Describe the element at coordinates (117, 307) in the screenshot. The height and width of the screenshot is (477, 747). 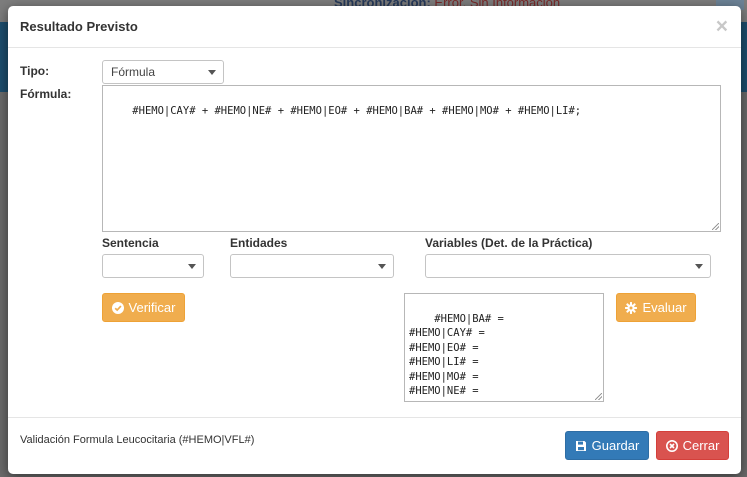
I see `check-circle-icon` at that location.